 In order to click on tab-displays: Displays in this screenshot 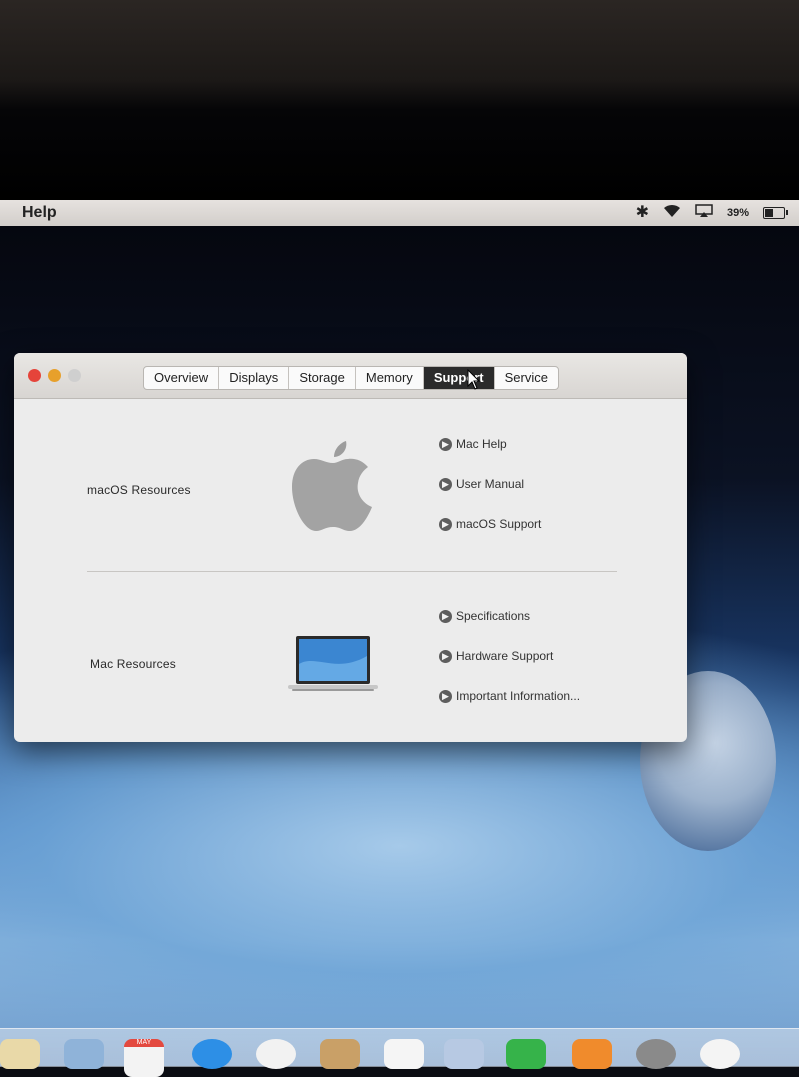, I will do `click(254, 378)`.